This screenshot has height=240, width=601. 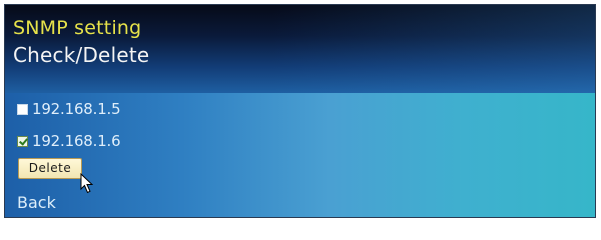 What do you see at coordinates (76, 109) in the screenshot?
I see `address-label-1: 192.168.1.5` at bounding box center [76, 109].